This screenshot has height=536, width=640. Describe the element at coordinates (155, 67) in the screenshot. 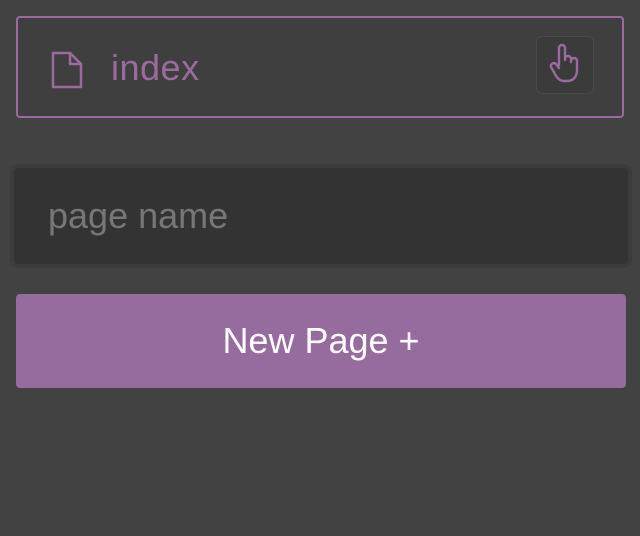

I see `page-label: index` at that location.